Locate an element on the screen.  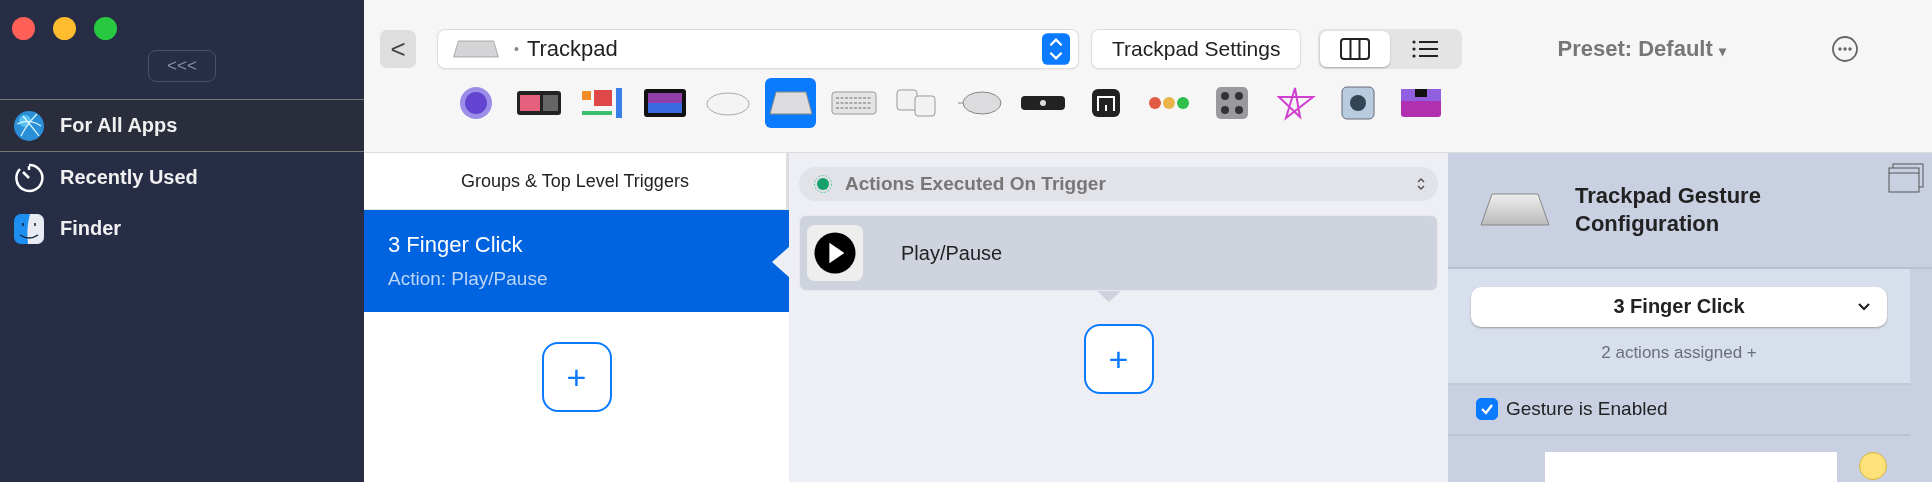
collapse-button: <<< is located at coordinates (182, 66).